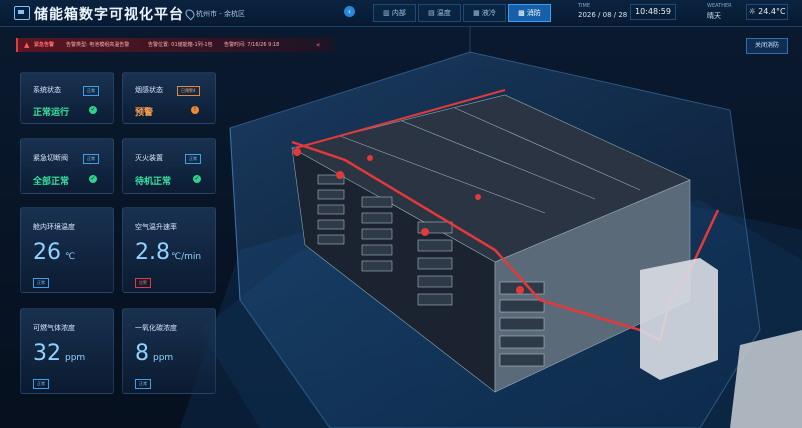  I want to click on card-emergency-valve: 紧急切断阀 正常 全部正常 ✓, so click(67, 166).